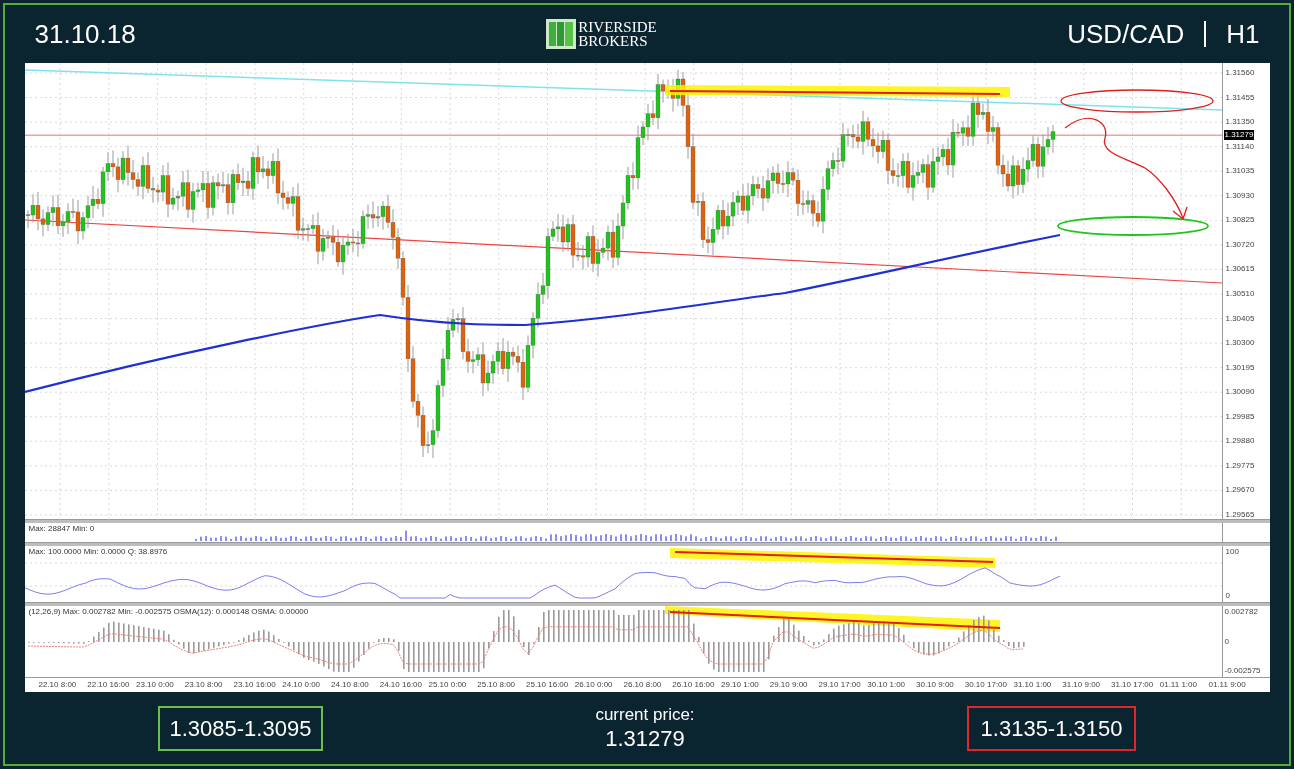 The image size is (1294, 769). What do you see at coordinates (1178, 685) in the screenshot?
I see `time-label: 01.11 1:00` at bounding box center [1178, 685].